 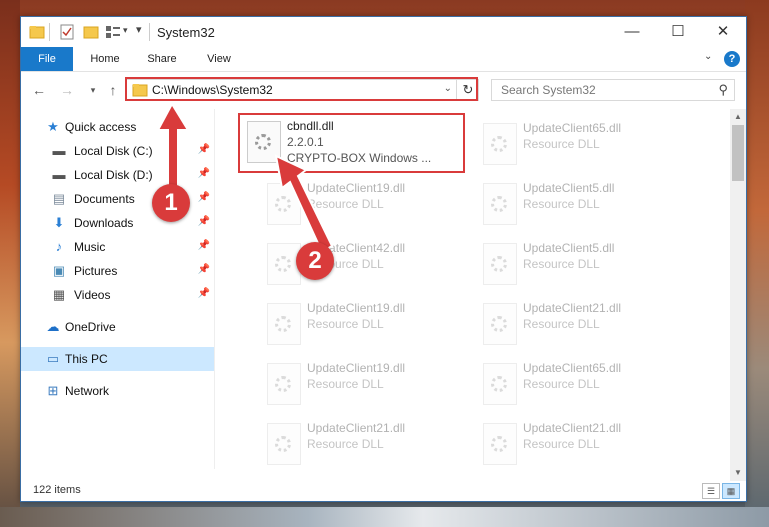 I want to click on help-button: ?, so click(x=732, y=59).